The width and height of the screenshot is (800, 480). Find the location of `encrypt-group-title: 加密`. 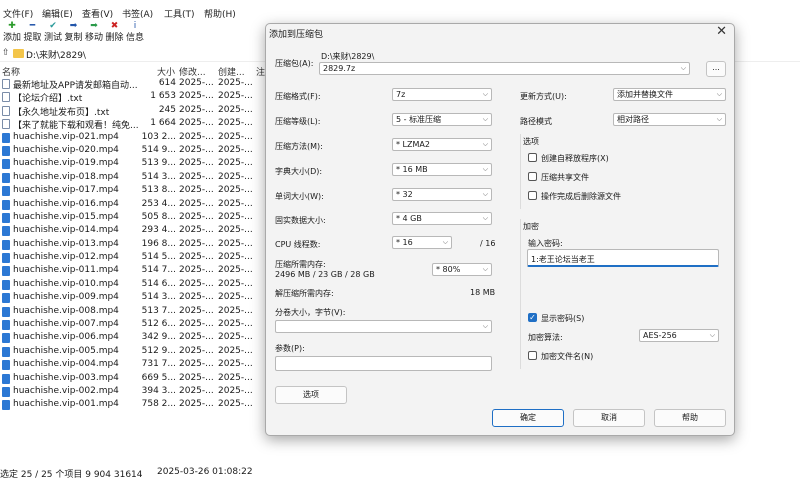

encrypt-group-title: 加密 is located at coordinates (531, 226).